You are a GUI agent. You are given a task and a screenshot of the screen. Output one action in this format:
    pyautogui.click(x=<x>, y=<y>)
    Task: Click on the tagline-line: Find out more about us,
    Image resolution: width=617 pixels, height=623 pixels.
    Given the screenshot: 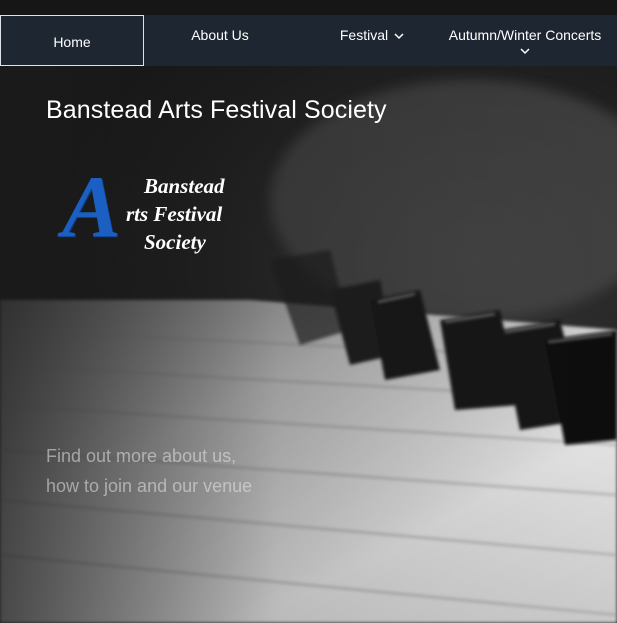 What is the action you would take?
    pyautogui.click(x=141, y=456)
    